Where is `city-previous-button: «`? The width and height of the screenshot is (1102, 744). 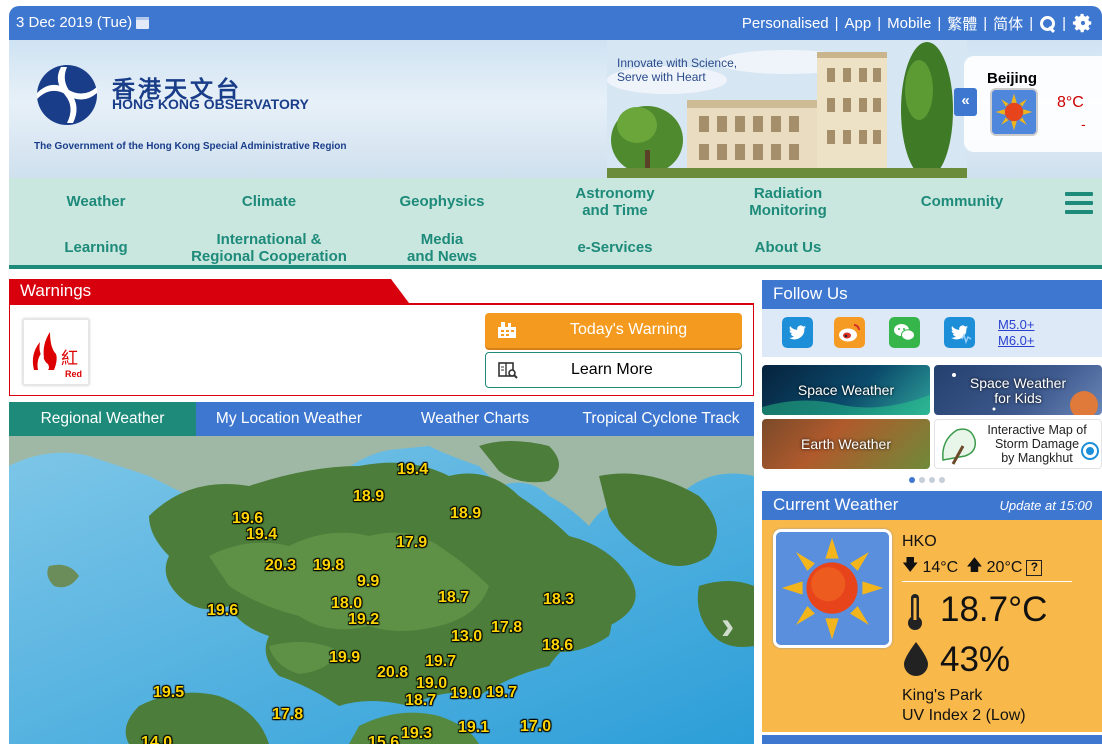
city-previous-button: « is located at coordinates (965, 102).